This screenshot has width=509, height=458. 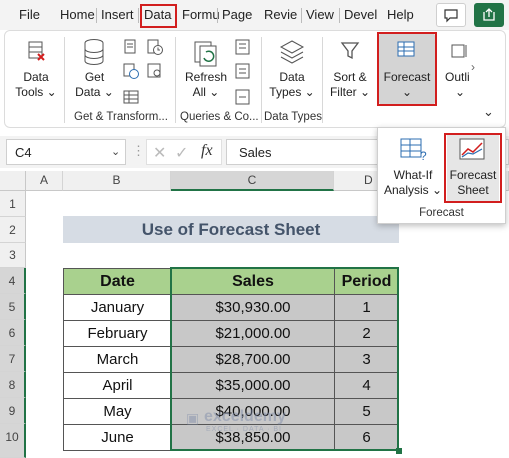 I want to click on name-box-dropdown-icon: ⌄, so click(x=115, y=151).